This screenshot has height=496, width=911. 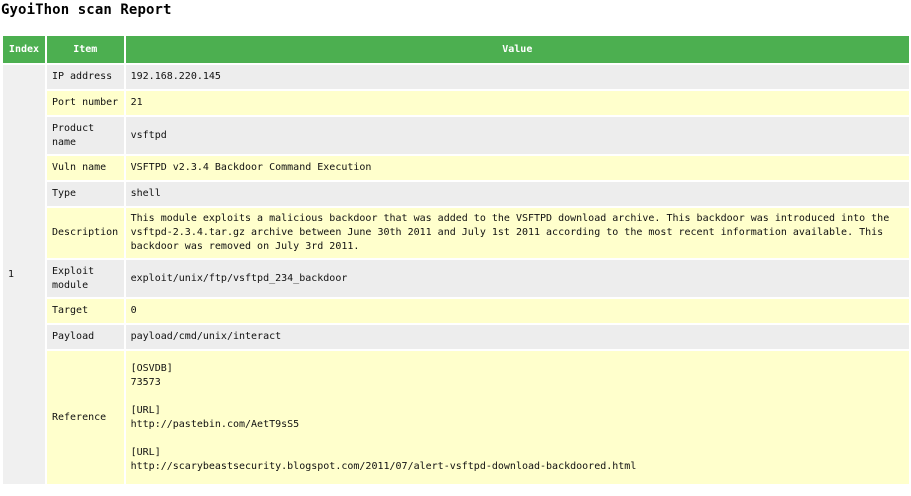 What do you see at coordinates (517, 103) in the screenshot?
I see `value-cell: 21` at bounding box center [517, 103].